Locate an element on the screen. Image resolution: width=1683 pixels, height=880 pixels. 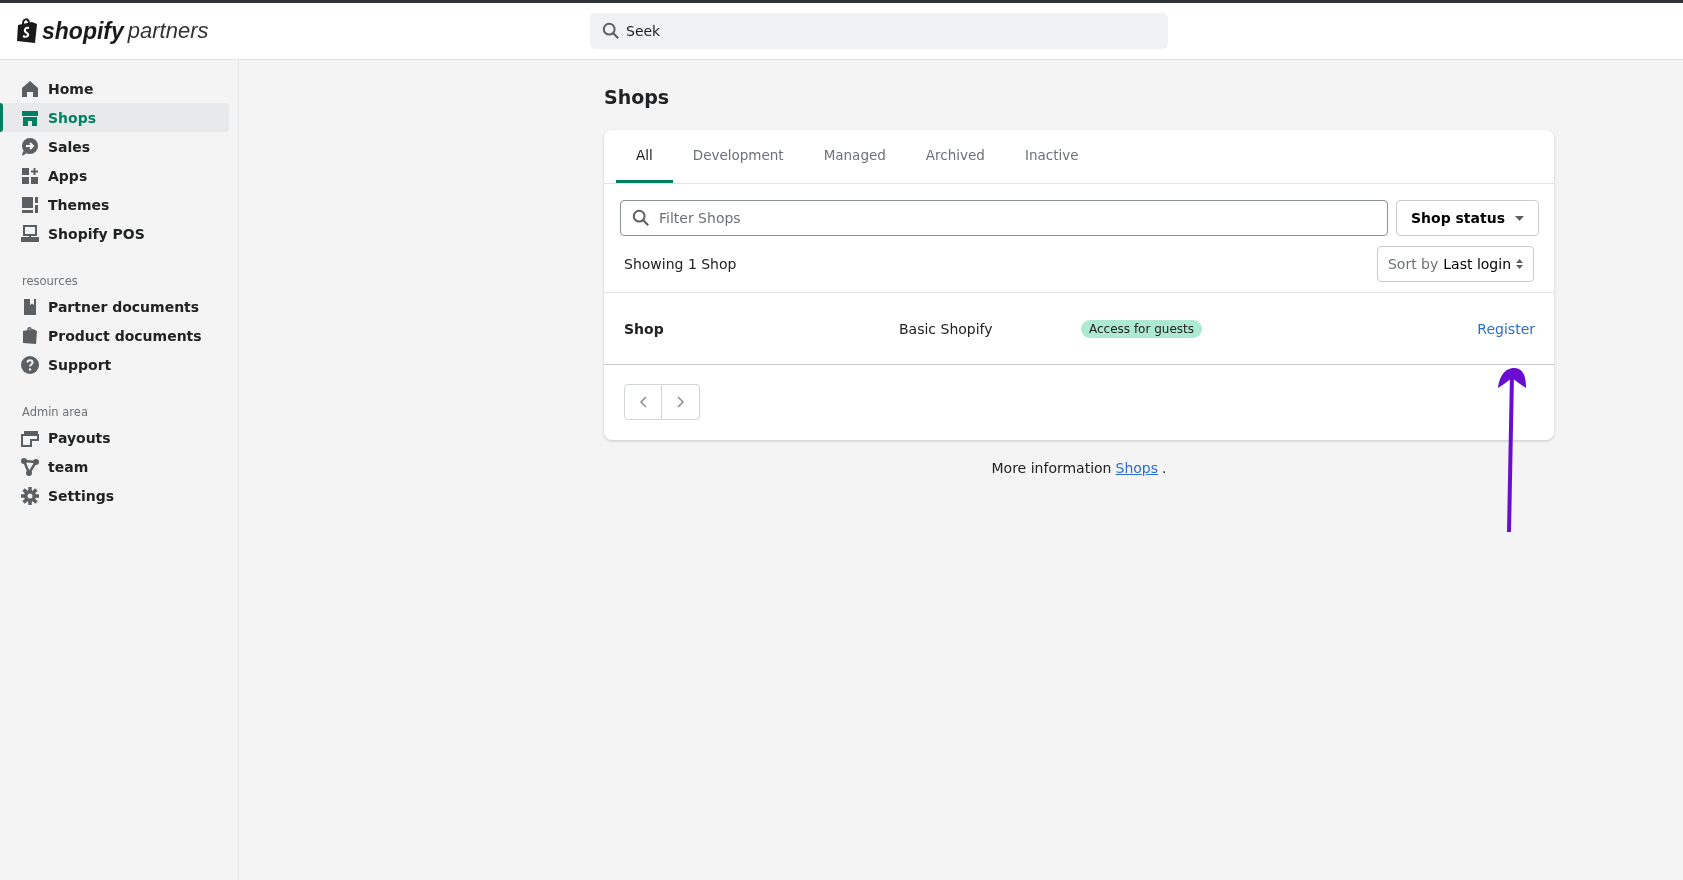
chevron-right-icon is located at coordinates (680, 402).